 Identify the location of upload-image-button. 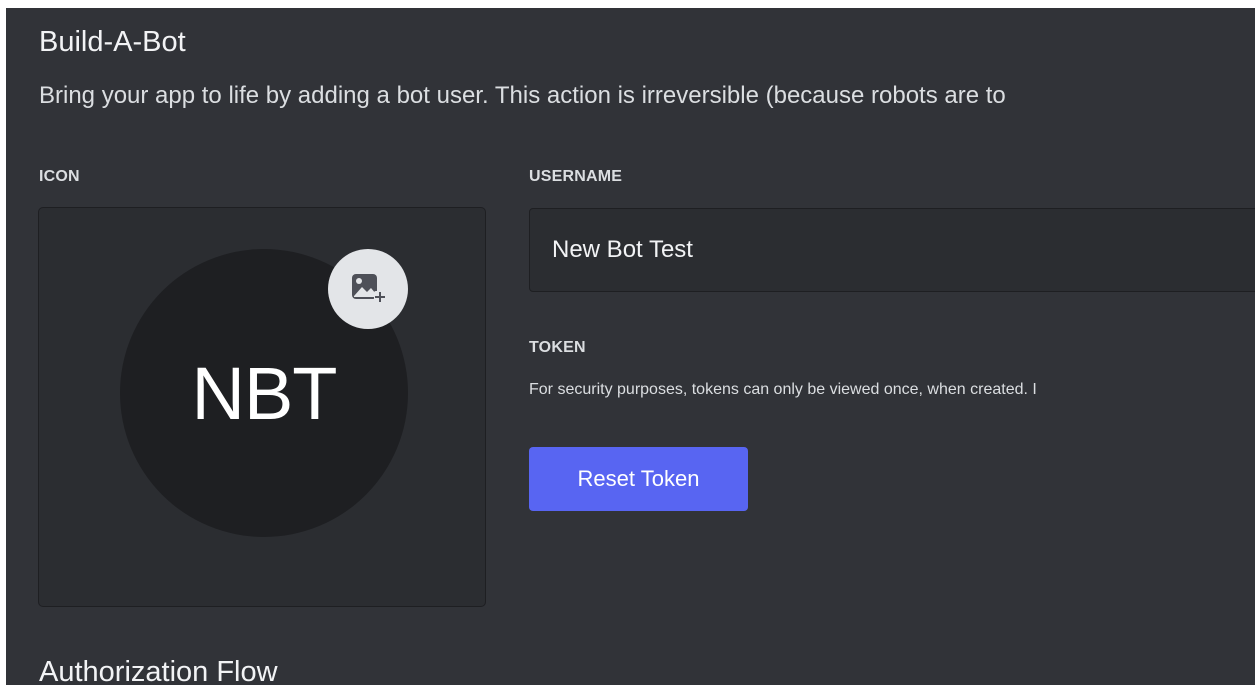
(368, 289).